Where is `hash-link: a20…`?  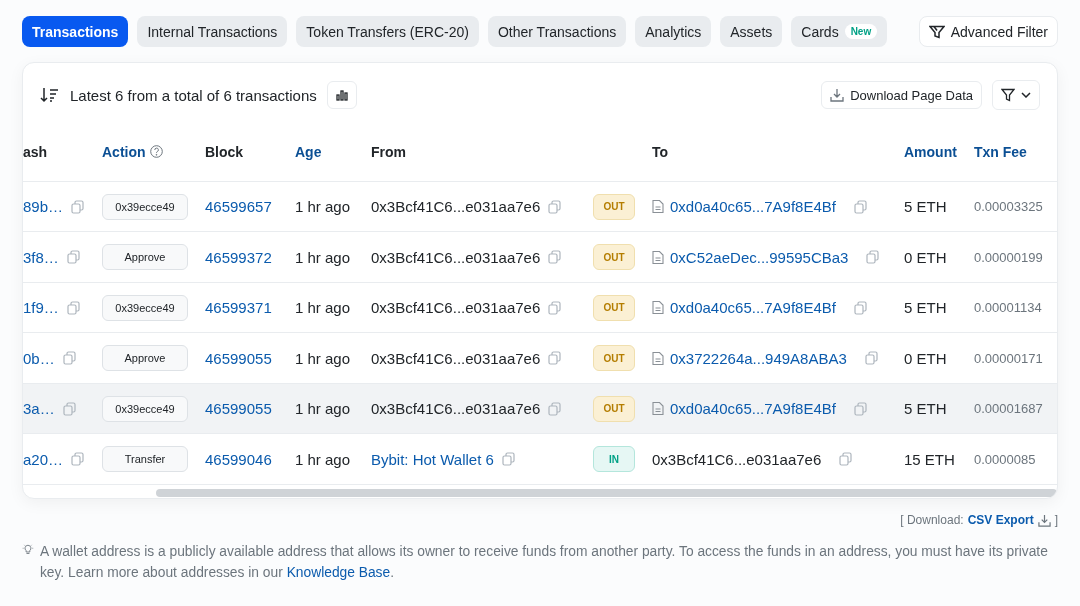
hash-link: a20… is located at coordinates (43, 459).